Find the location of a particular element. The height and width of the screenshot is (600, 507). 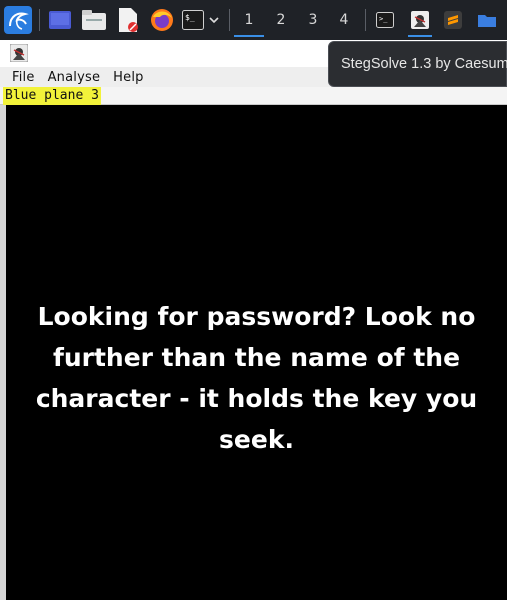

firefox-icon is located at coordinates (162, 20).